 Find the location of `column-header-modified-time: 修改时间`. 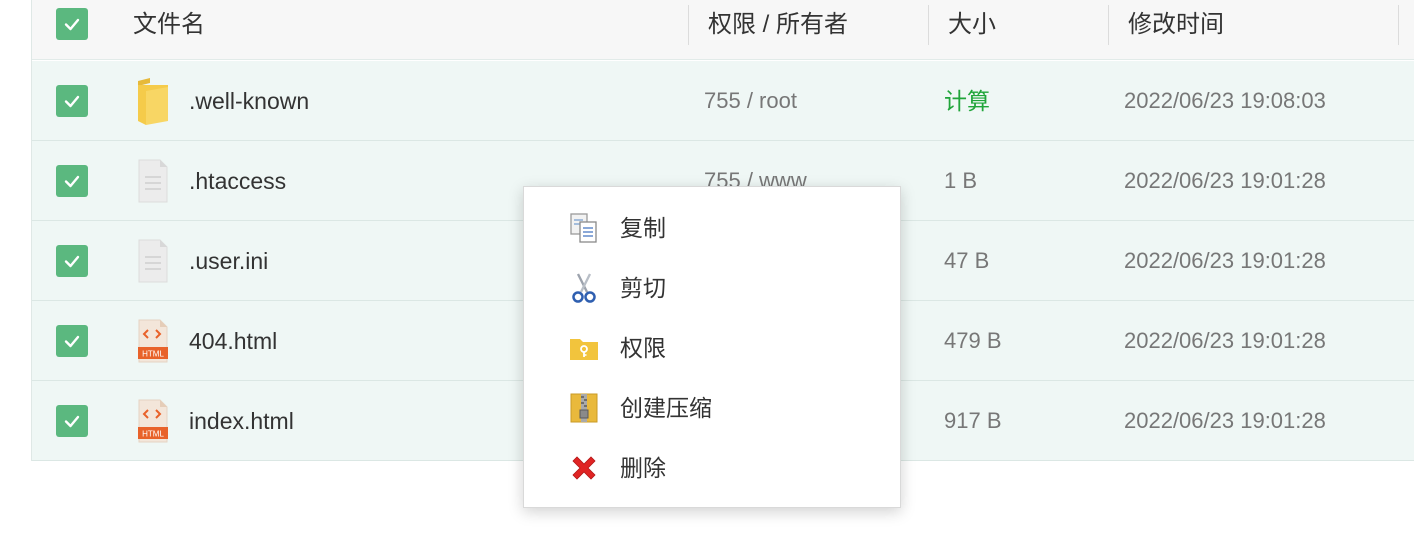

column-header-modified-time: 修改时间 is located at coordinates (1176, 30).